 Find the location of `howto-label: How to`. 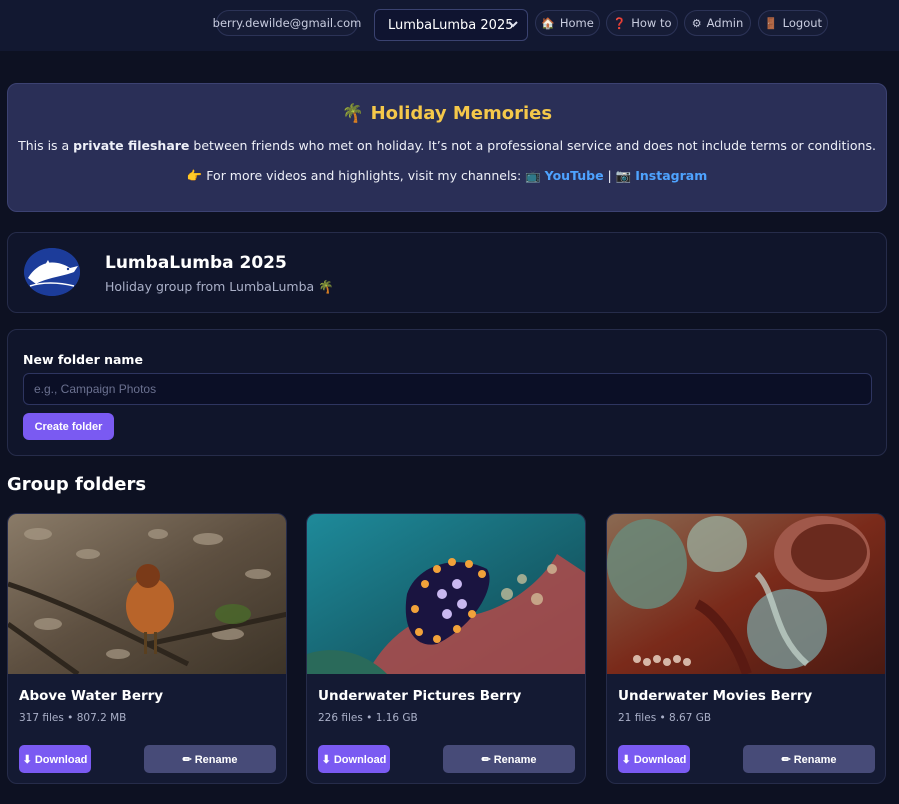

howto-label: How to is located at coordinates (651, 23).